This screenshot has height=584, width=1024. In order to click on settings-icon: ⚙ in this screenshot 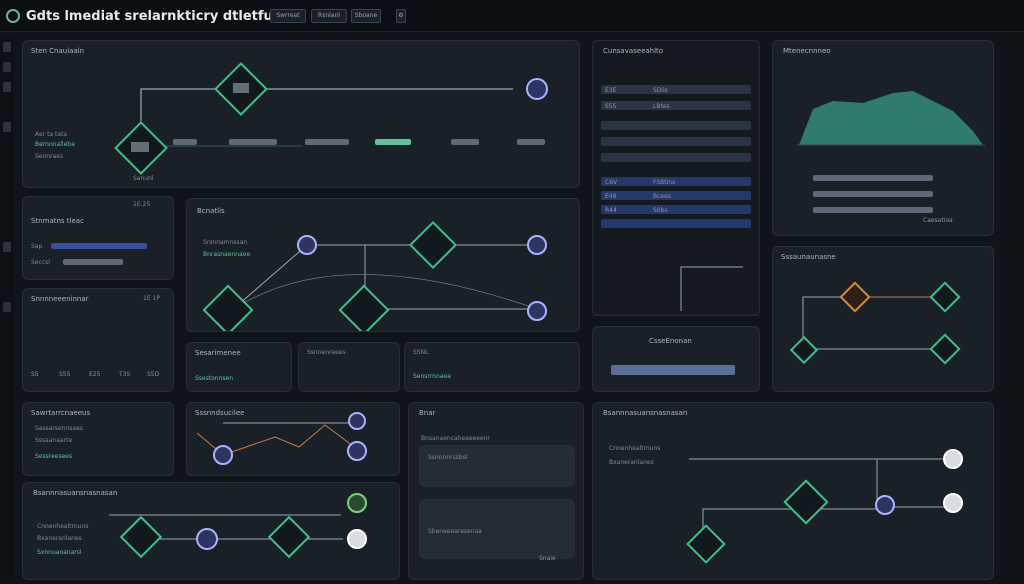, I will do `click(401, 16)`.